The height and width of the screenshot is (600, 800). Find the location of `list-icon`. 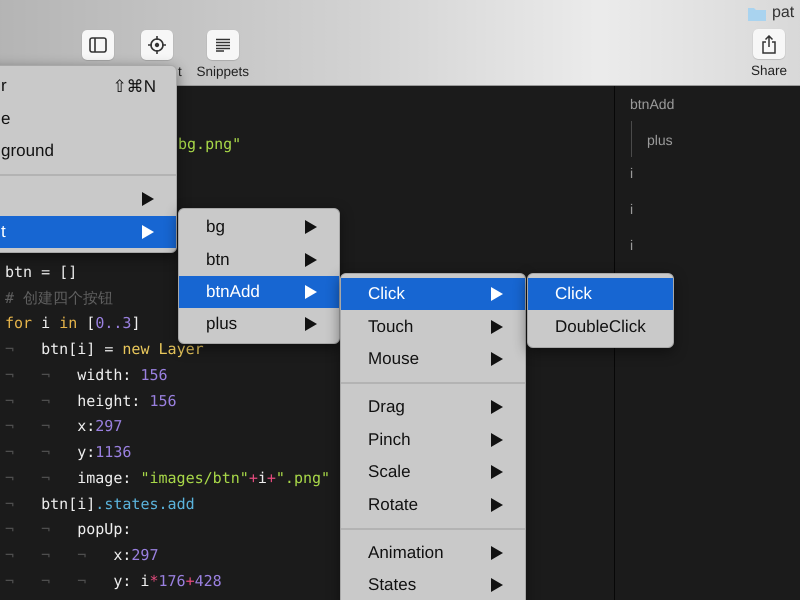

list-icon is located at coordinates (222, 45).